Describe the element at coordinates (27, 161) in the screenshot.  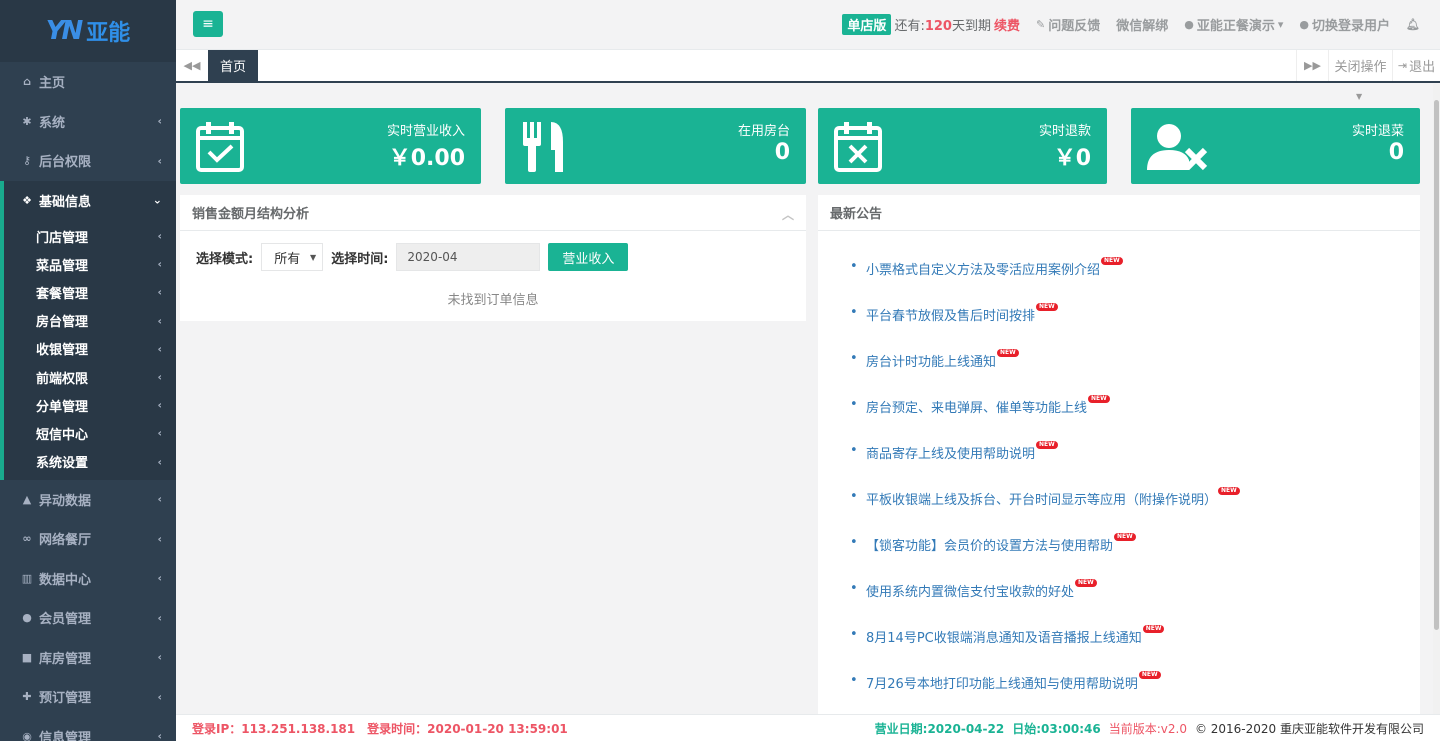
I see `key-icon: ⚷` at that location.